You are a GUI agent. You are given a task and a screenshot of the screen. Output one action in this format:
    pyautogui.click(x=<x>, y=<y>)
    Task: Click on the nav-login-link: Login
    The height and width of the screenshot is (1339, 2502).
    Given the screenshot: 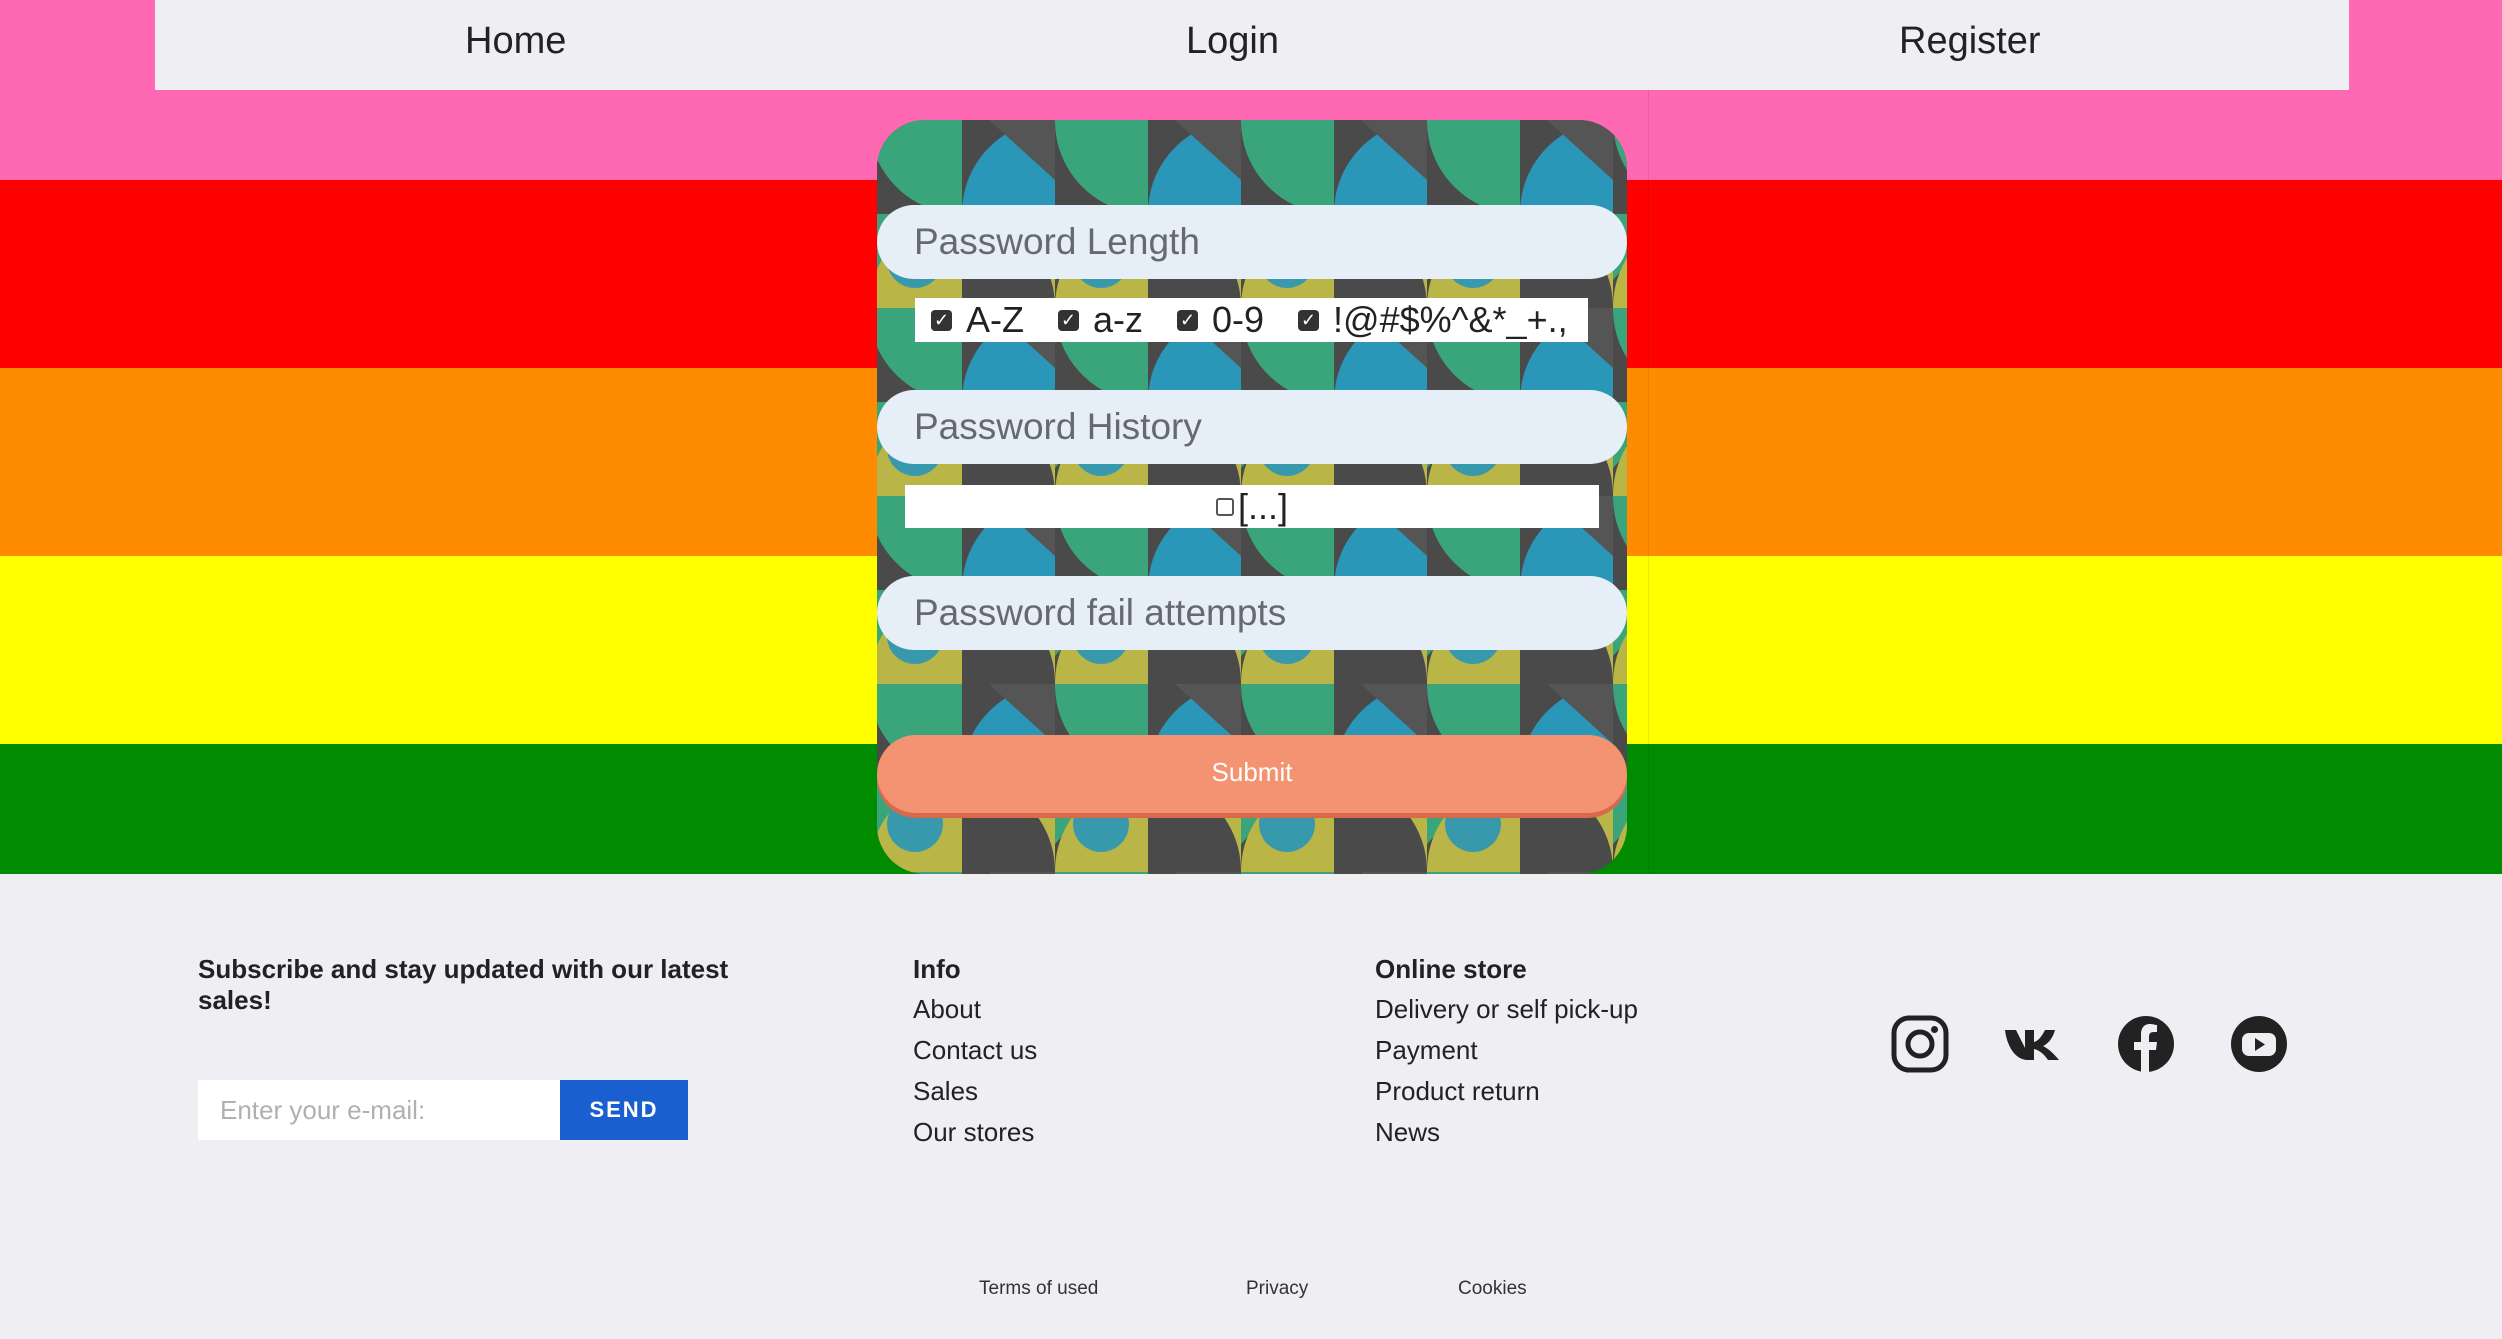 What is the action you would take?
    pyautogui.click(x=1232, y=45)
    